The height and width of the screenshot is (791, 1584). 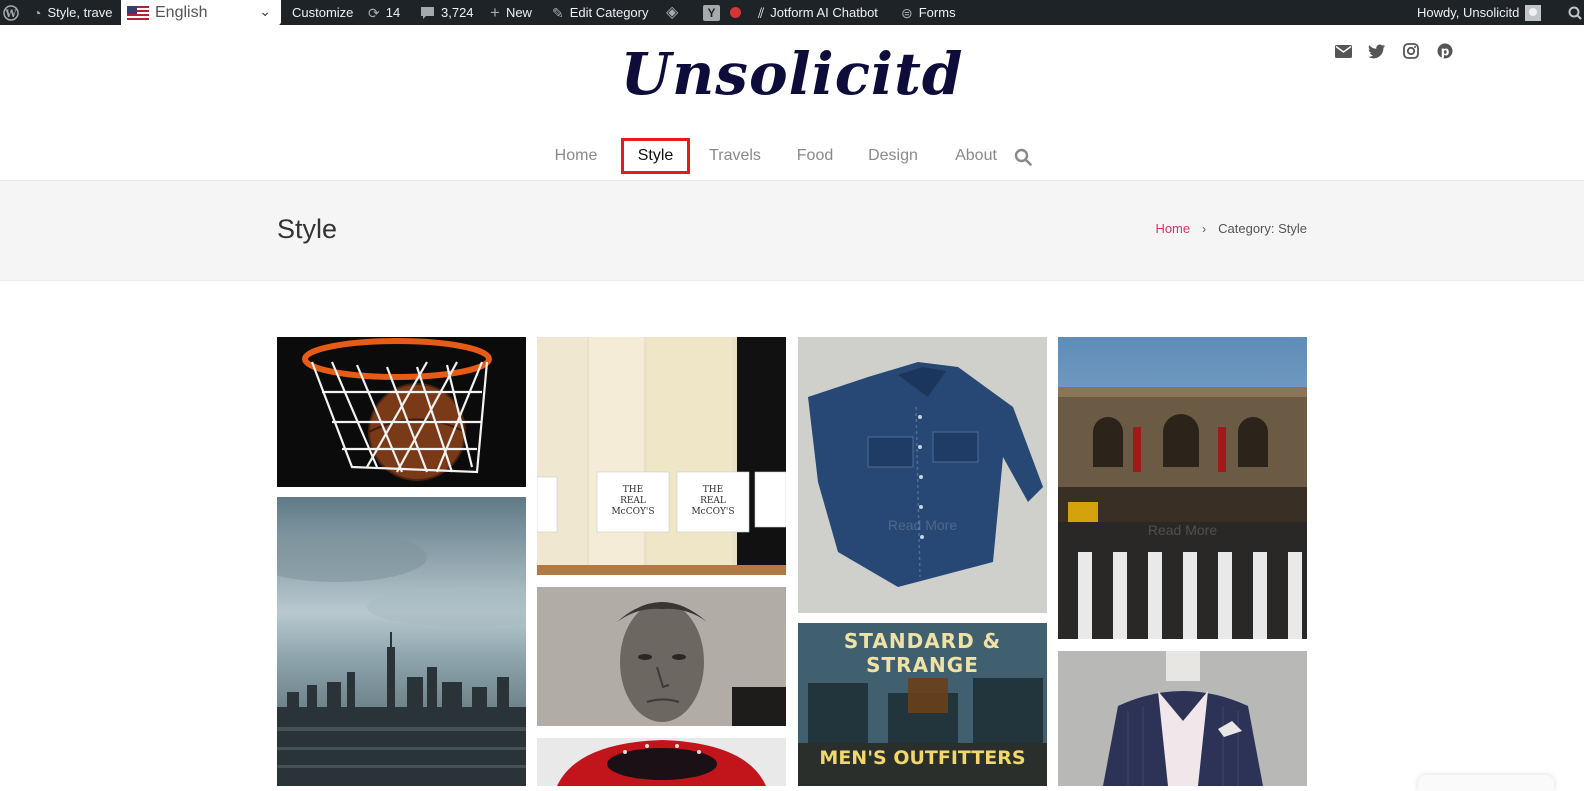 I want to click on jotform-chatbot-link: ⫽ Jotform AI Chatbot, so click(x=818, y=12).